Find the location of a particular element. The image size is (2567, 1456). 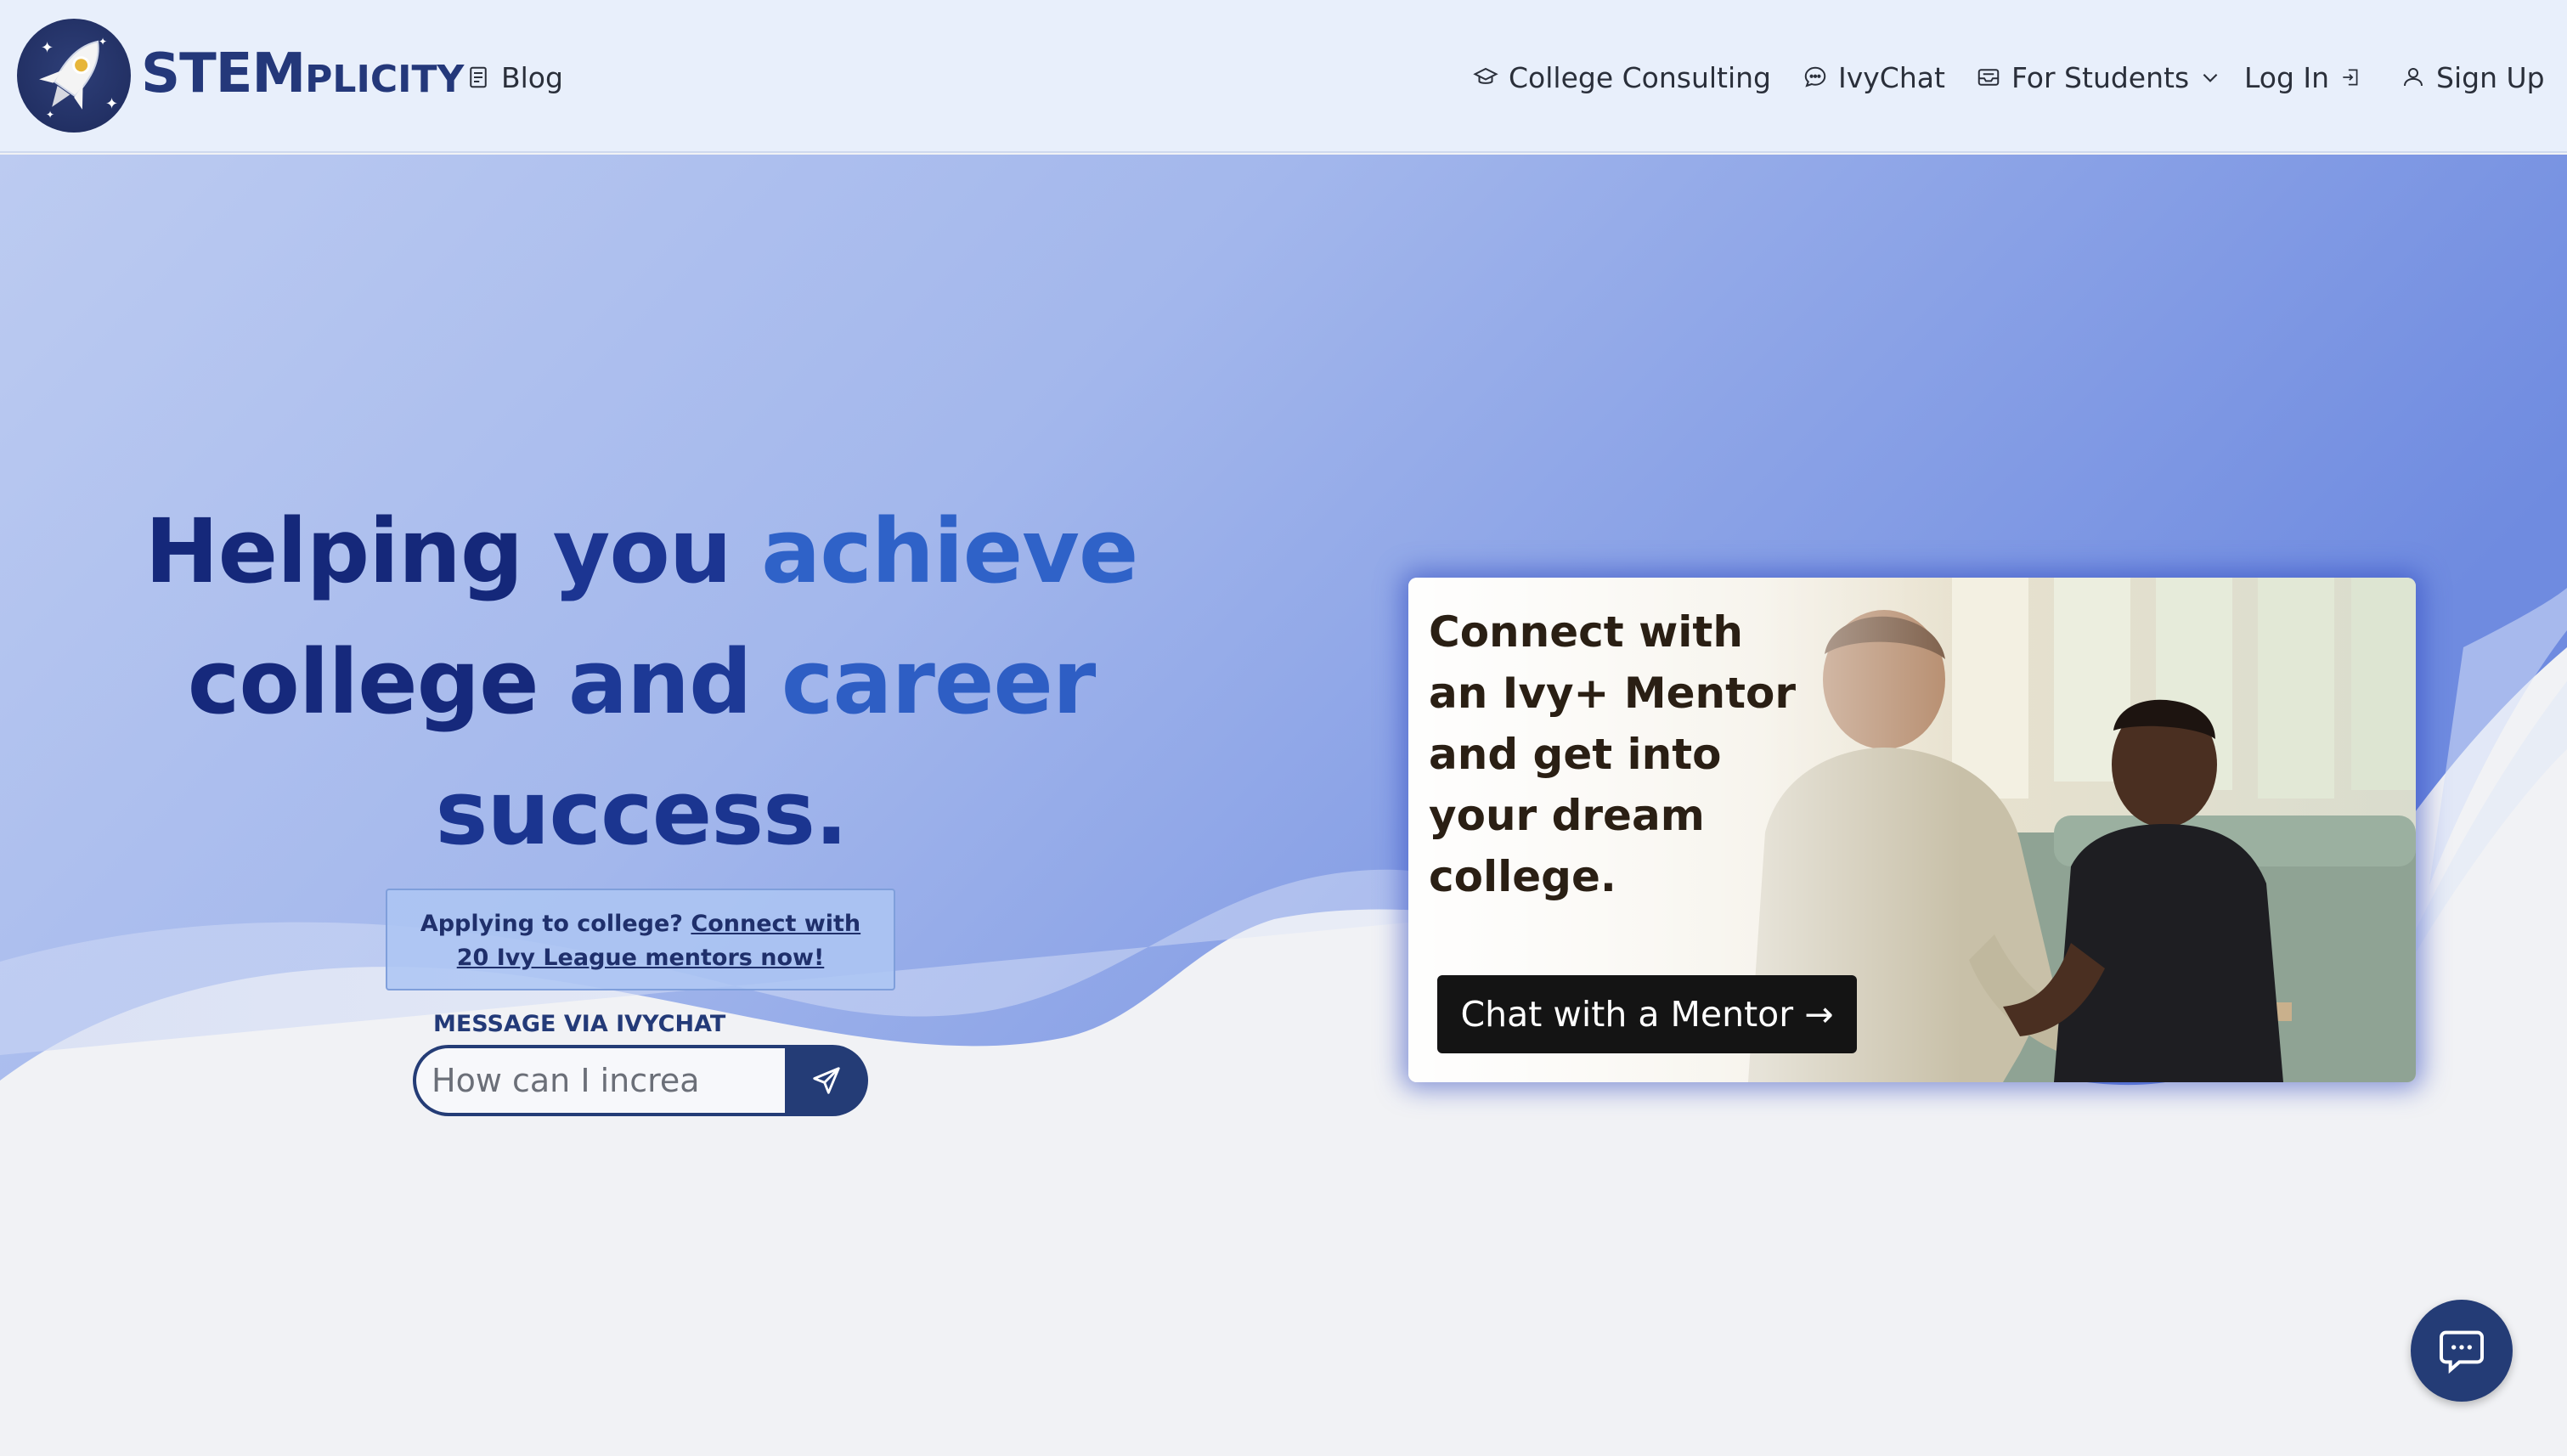

logo-rocket-icon: ✦ ✦ ✦ ✦ is located at coordinates (74, 76).